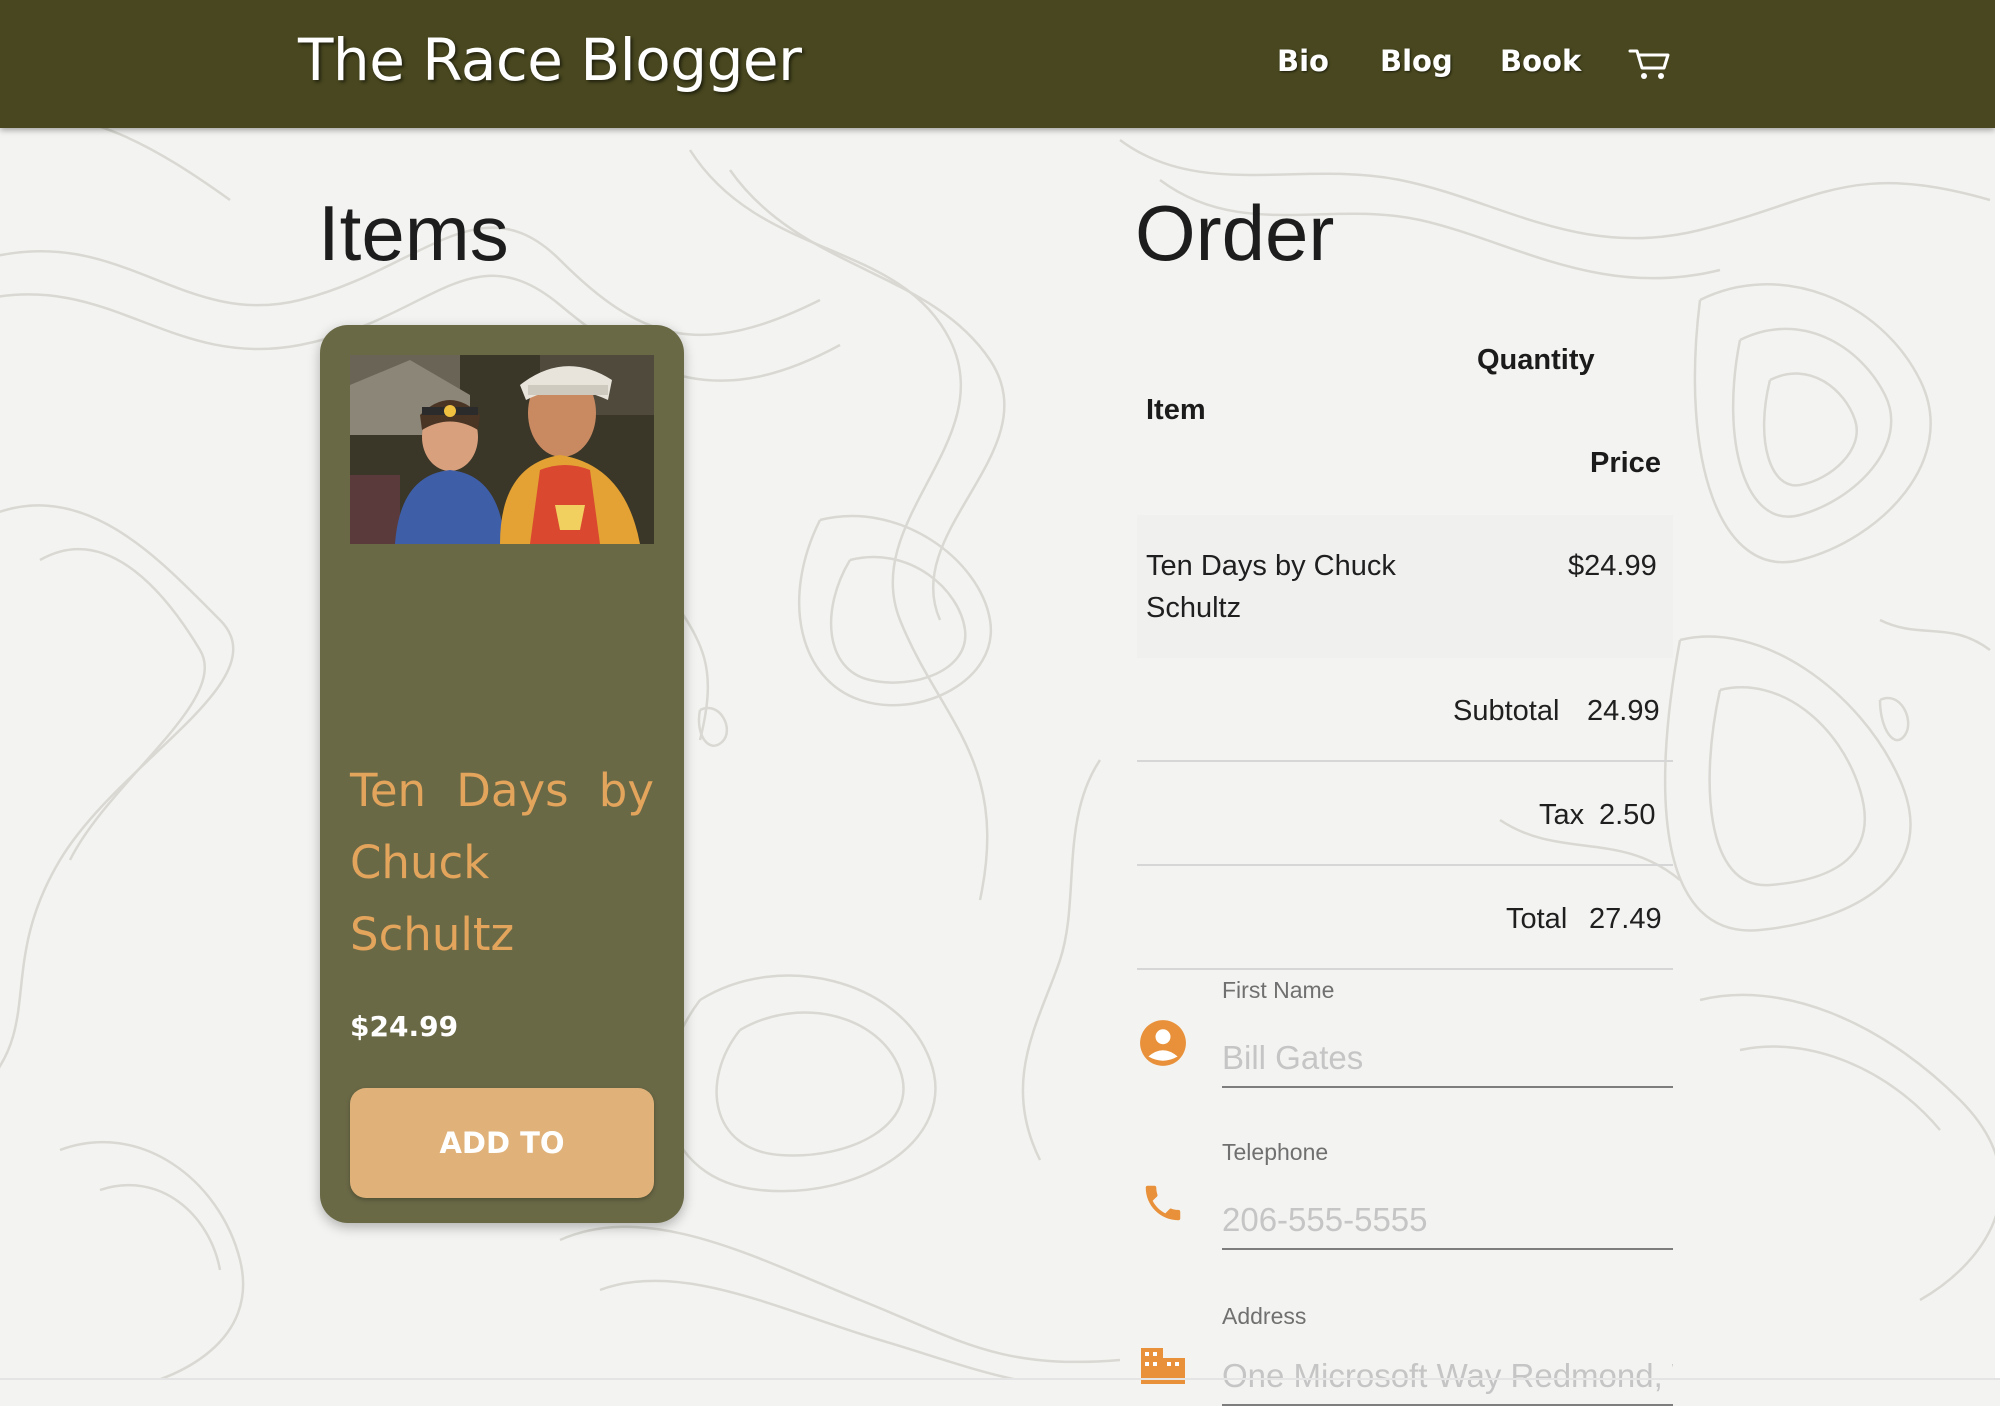  What do you see at coordinates (1163, 1043) in the screenshot?
I see `account-circle-icon` at bounding box center [1163, 1043].